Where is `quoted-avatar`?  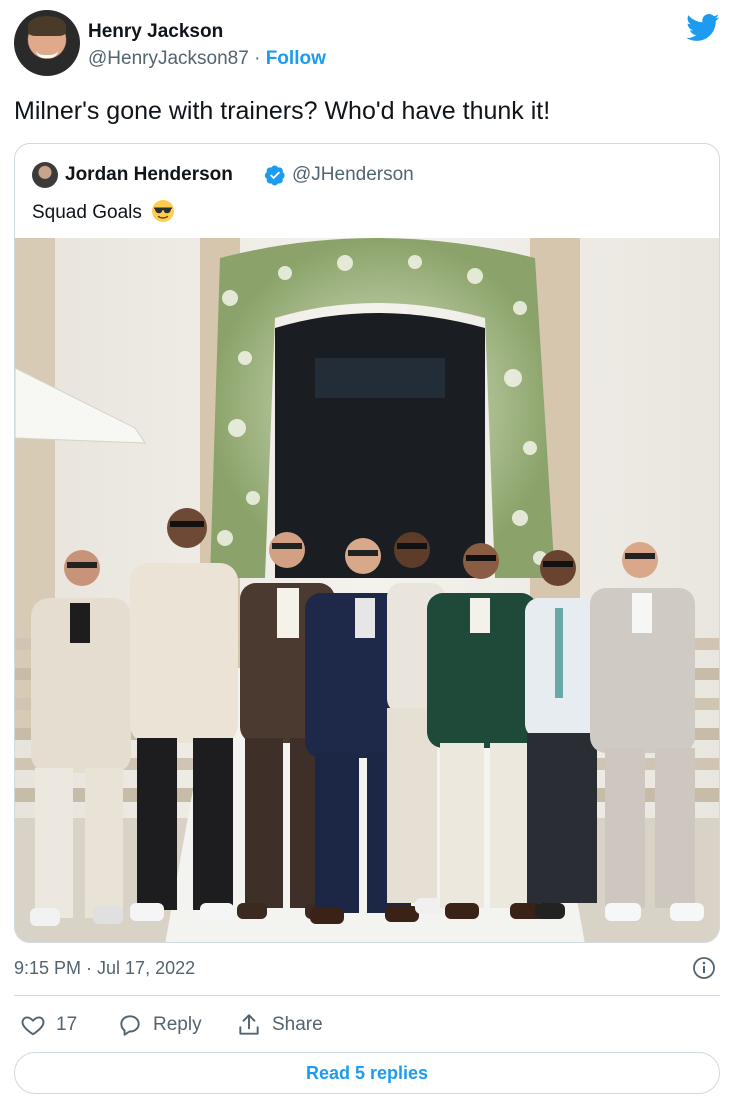
quoted-avatar is located at coordinates (45, 175).